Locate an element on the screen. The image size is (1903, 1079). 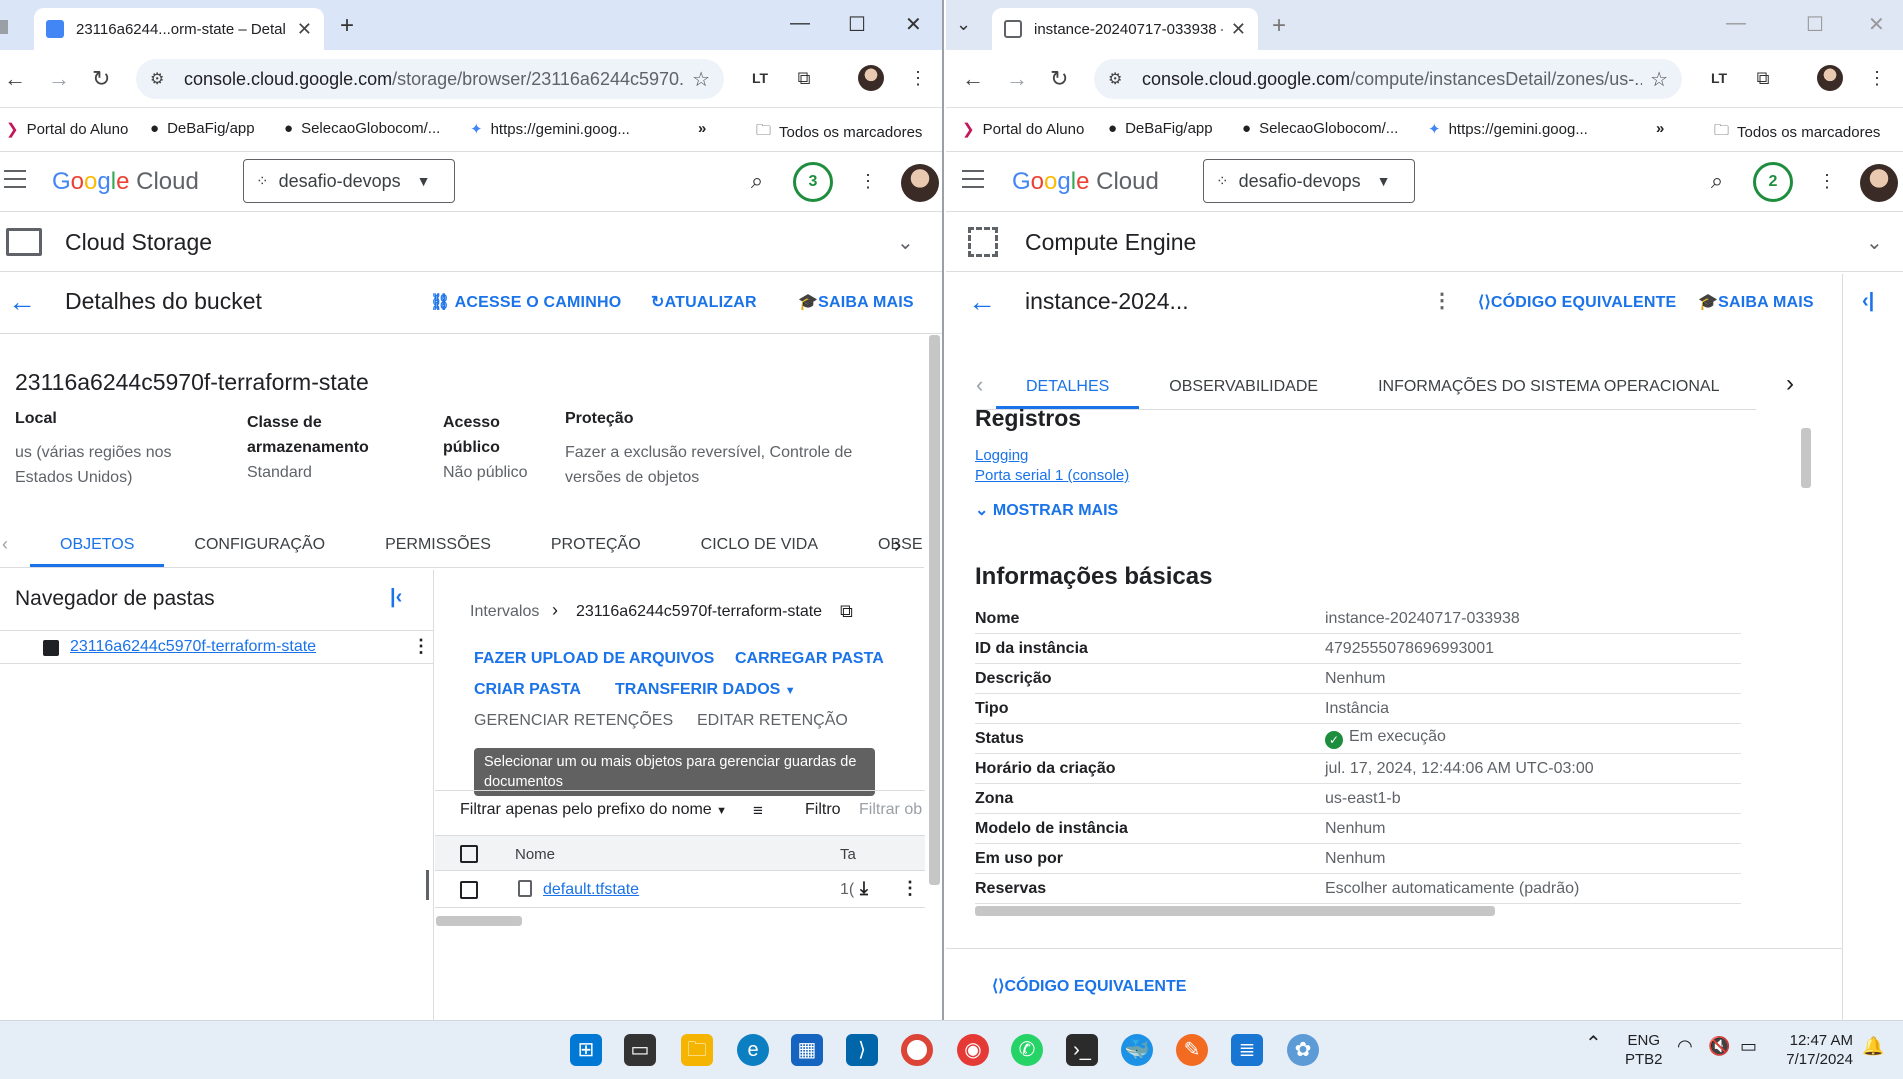
horizontal-scrollbar is located at coordinates (479, 921).